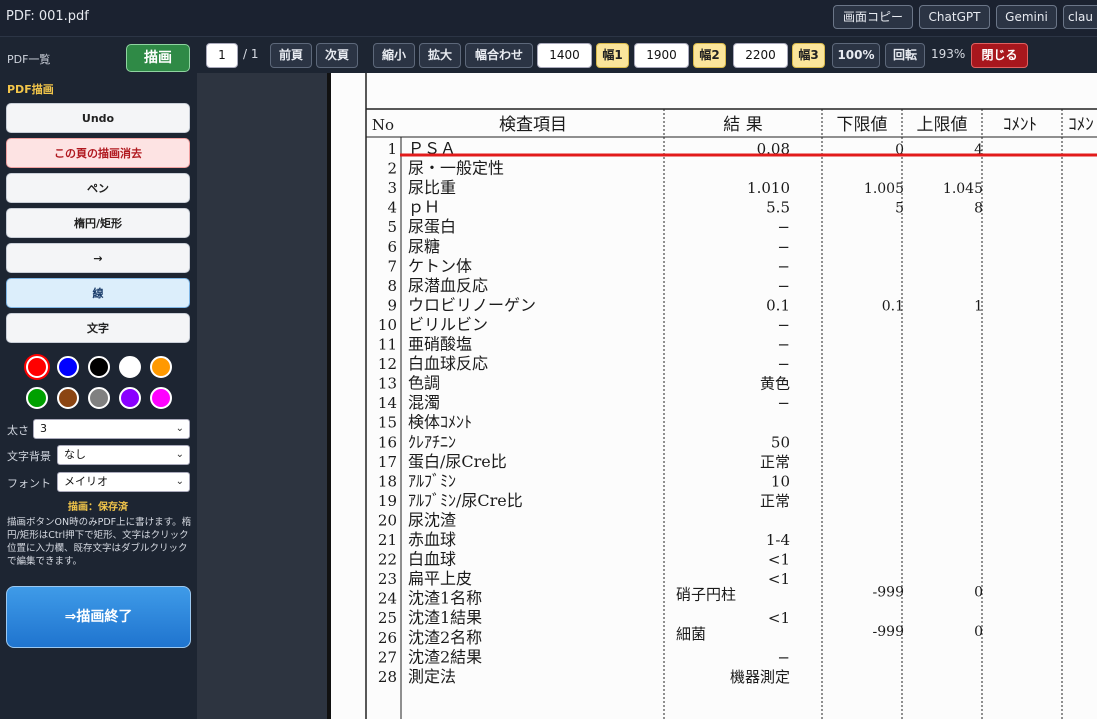 The image size is (1097, 719). Describe the element at coordinates (424, 207) in the screenshot. I see `row-item: ｐＨ` at that location.